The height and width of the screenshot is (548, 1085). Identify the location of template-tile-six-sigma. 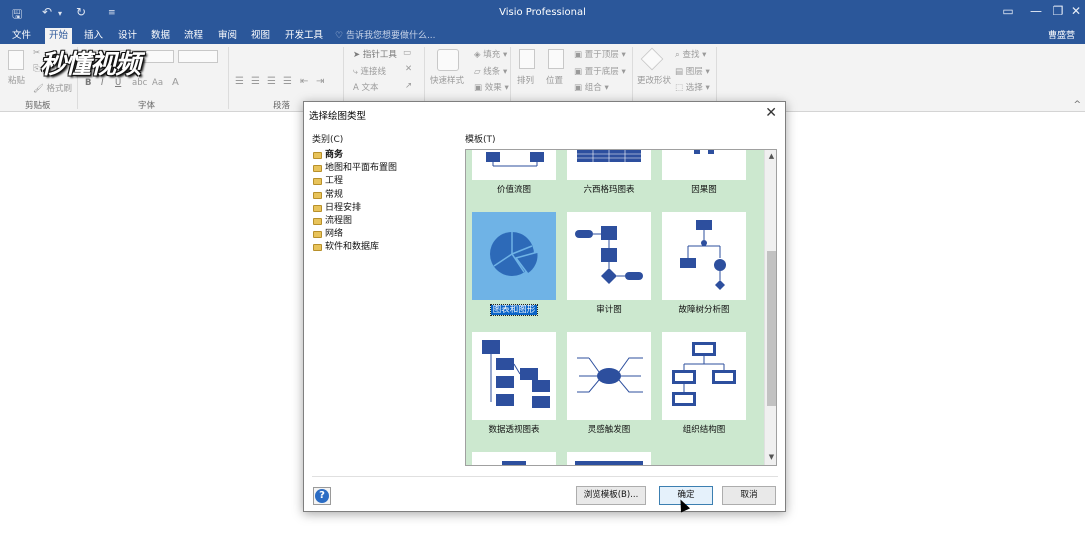
(609, 165).